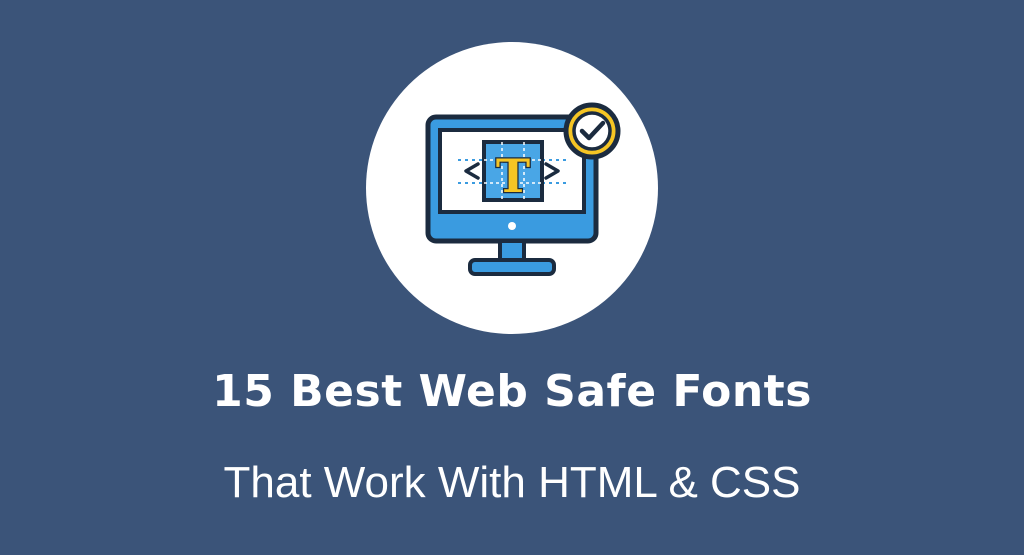 This screenshot has height=555, width=1024. I want to click on monitor-base, so click(512, 267).